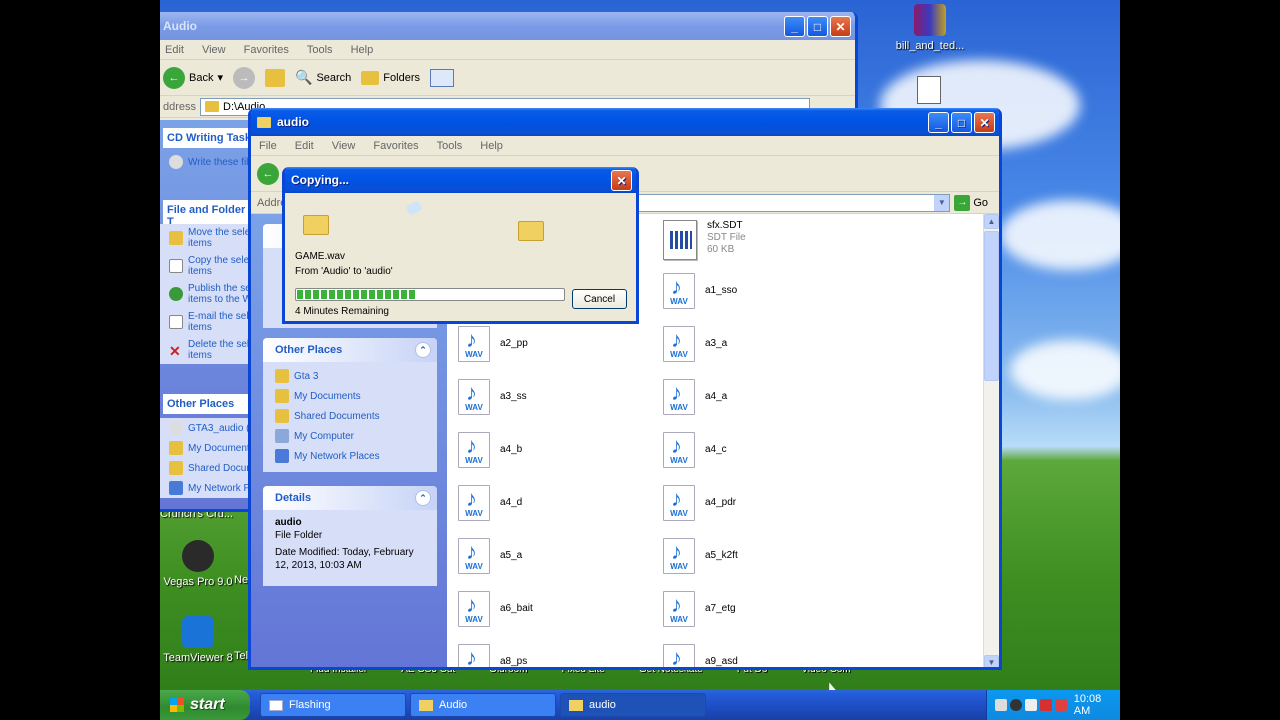 This screenshot has height=720, width=1280. What do you see at coordinates (695, 450) in the screenshot?
I see `file-item: ♪ WAV a4_c` at bounding box center [695, 450].